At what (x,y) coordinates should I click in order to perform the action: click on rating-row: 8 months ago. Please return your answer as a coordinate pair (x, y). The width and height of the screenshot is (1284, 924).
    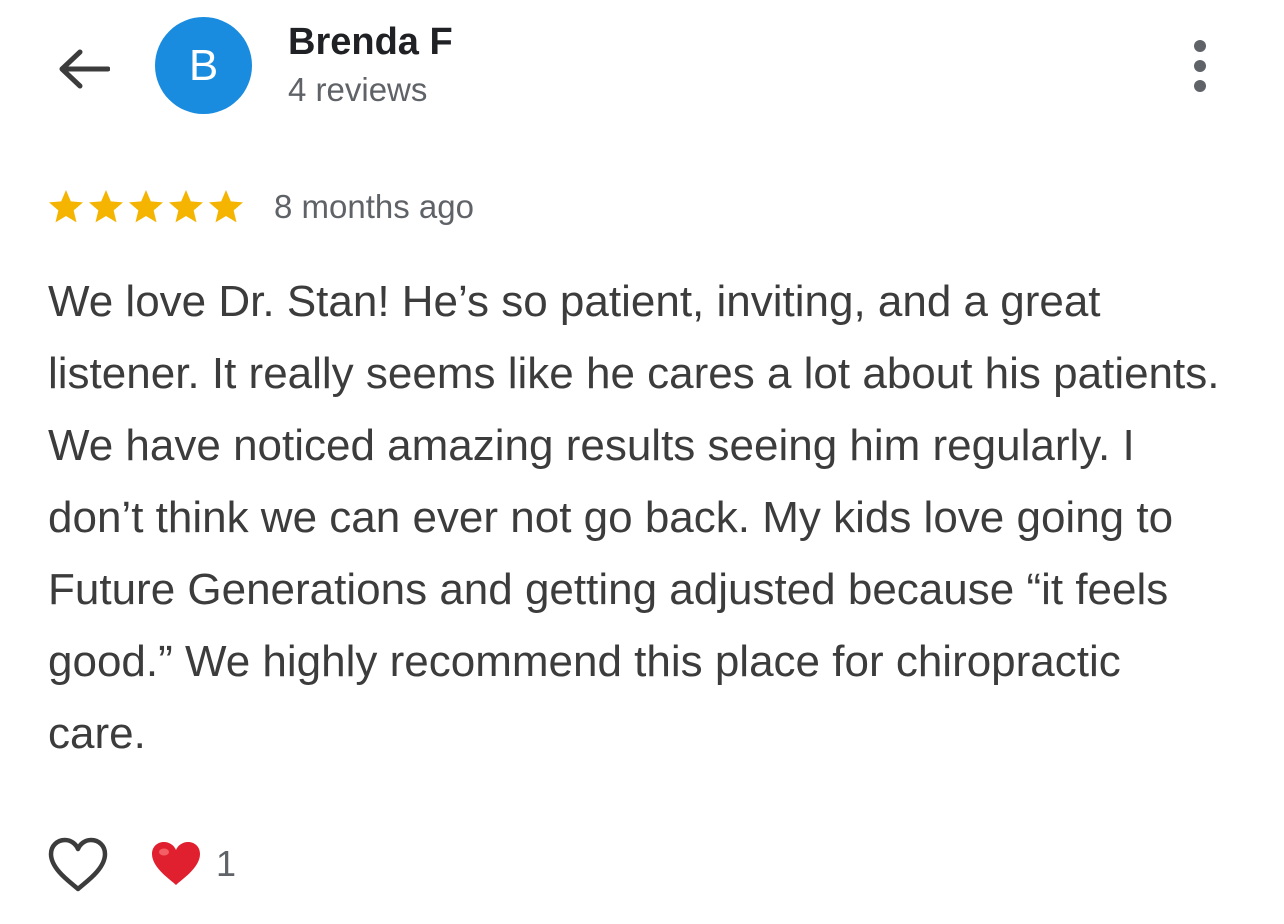
    Looking at the image, I should click on (260, 207).